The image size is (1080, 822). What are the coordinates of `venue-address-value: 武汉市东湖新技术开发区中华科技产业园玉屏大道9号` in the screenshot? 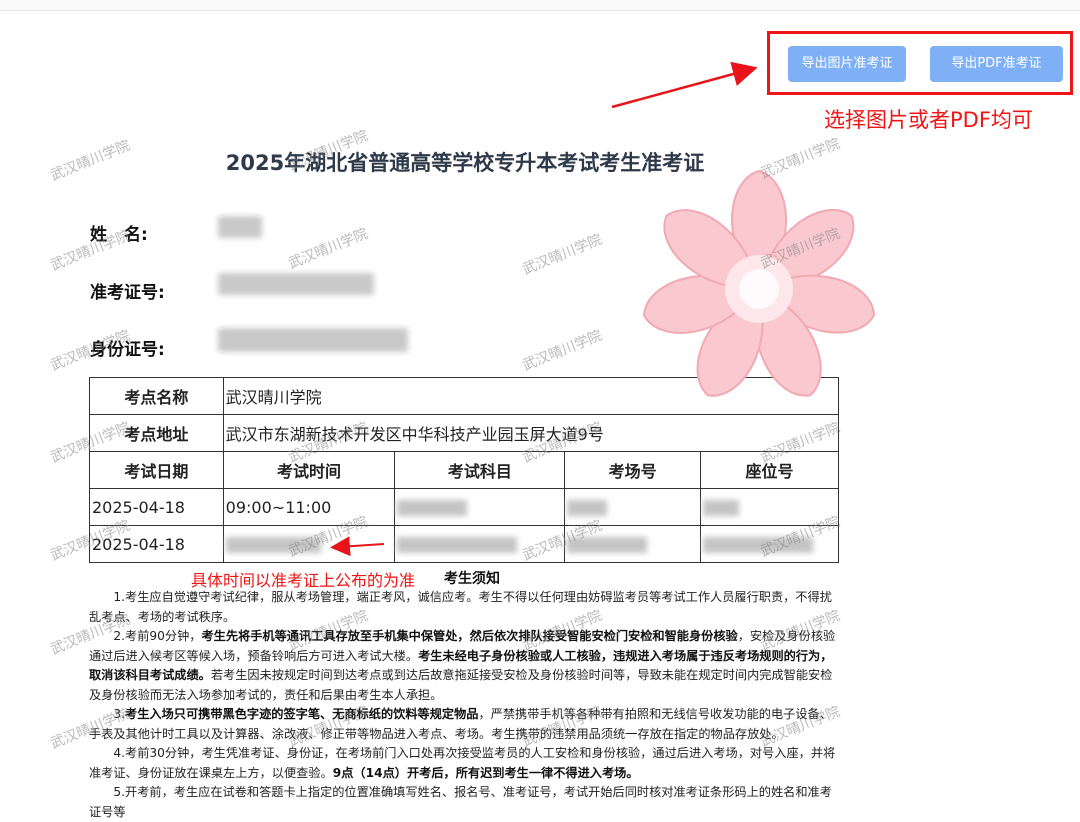 It's located at (531, 433).